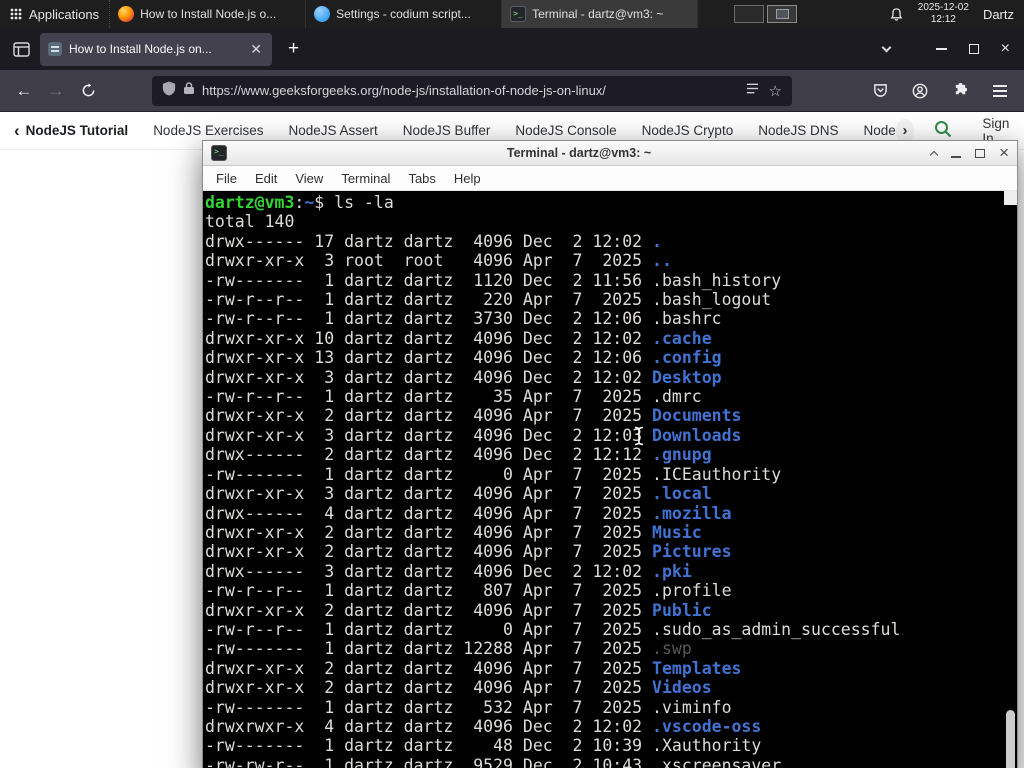 The image size is (1024, 768). What do you see at coordinates (169, 91) in the screenshot?
I see `tracking-shield-icon` at bounding box center [169, 91].